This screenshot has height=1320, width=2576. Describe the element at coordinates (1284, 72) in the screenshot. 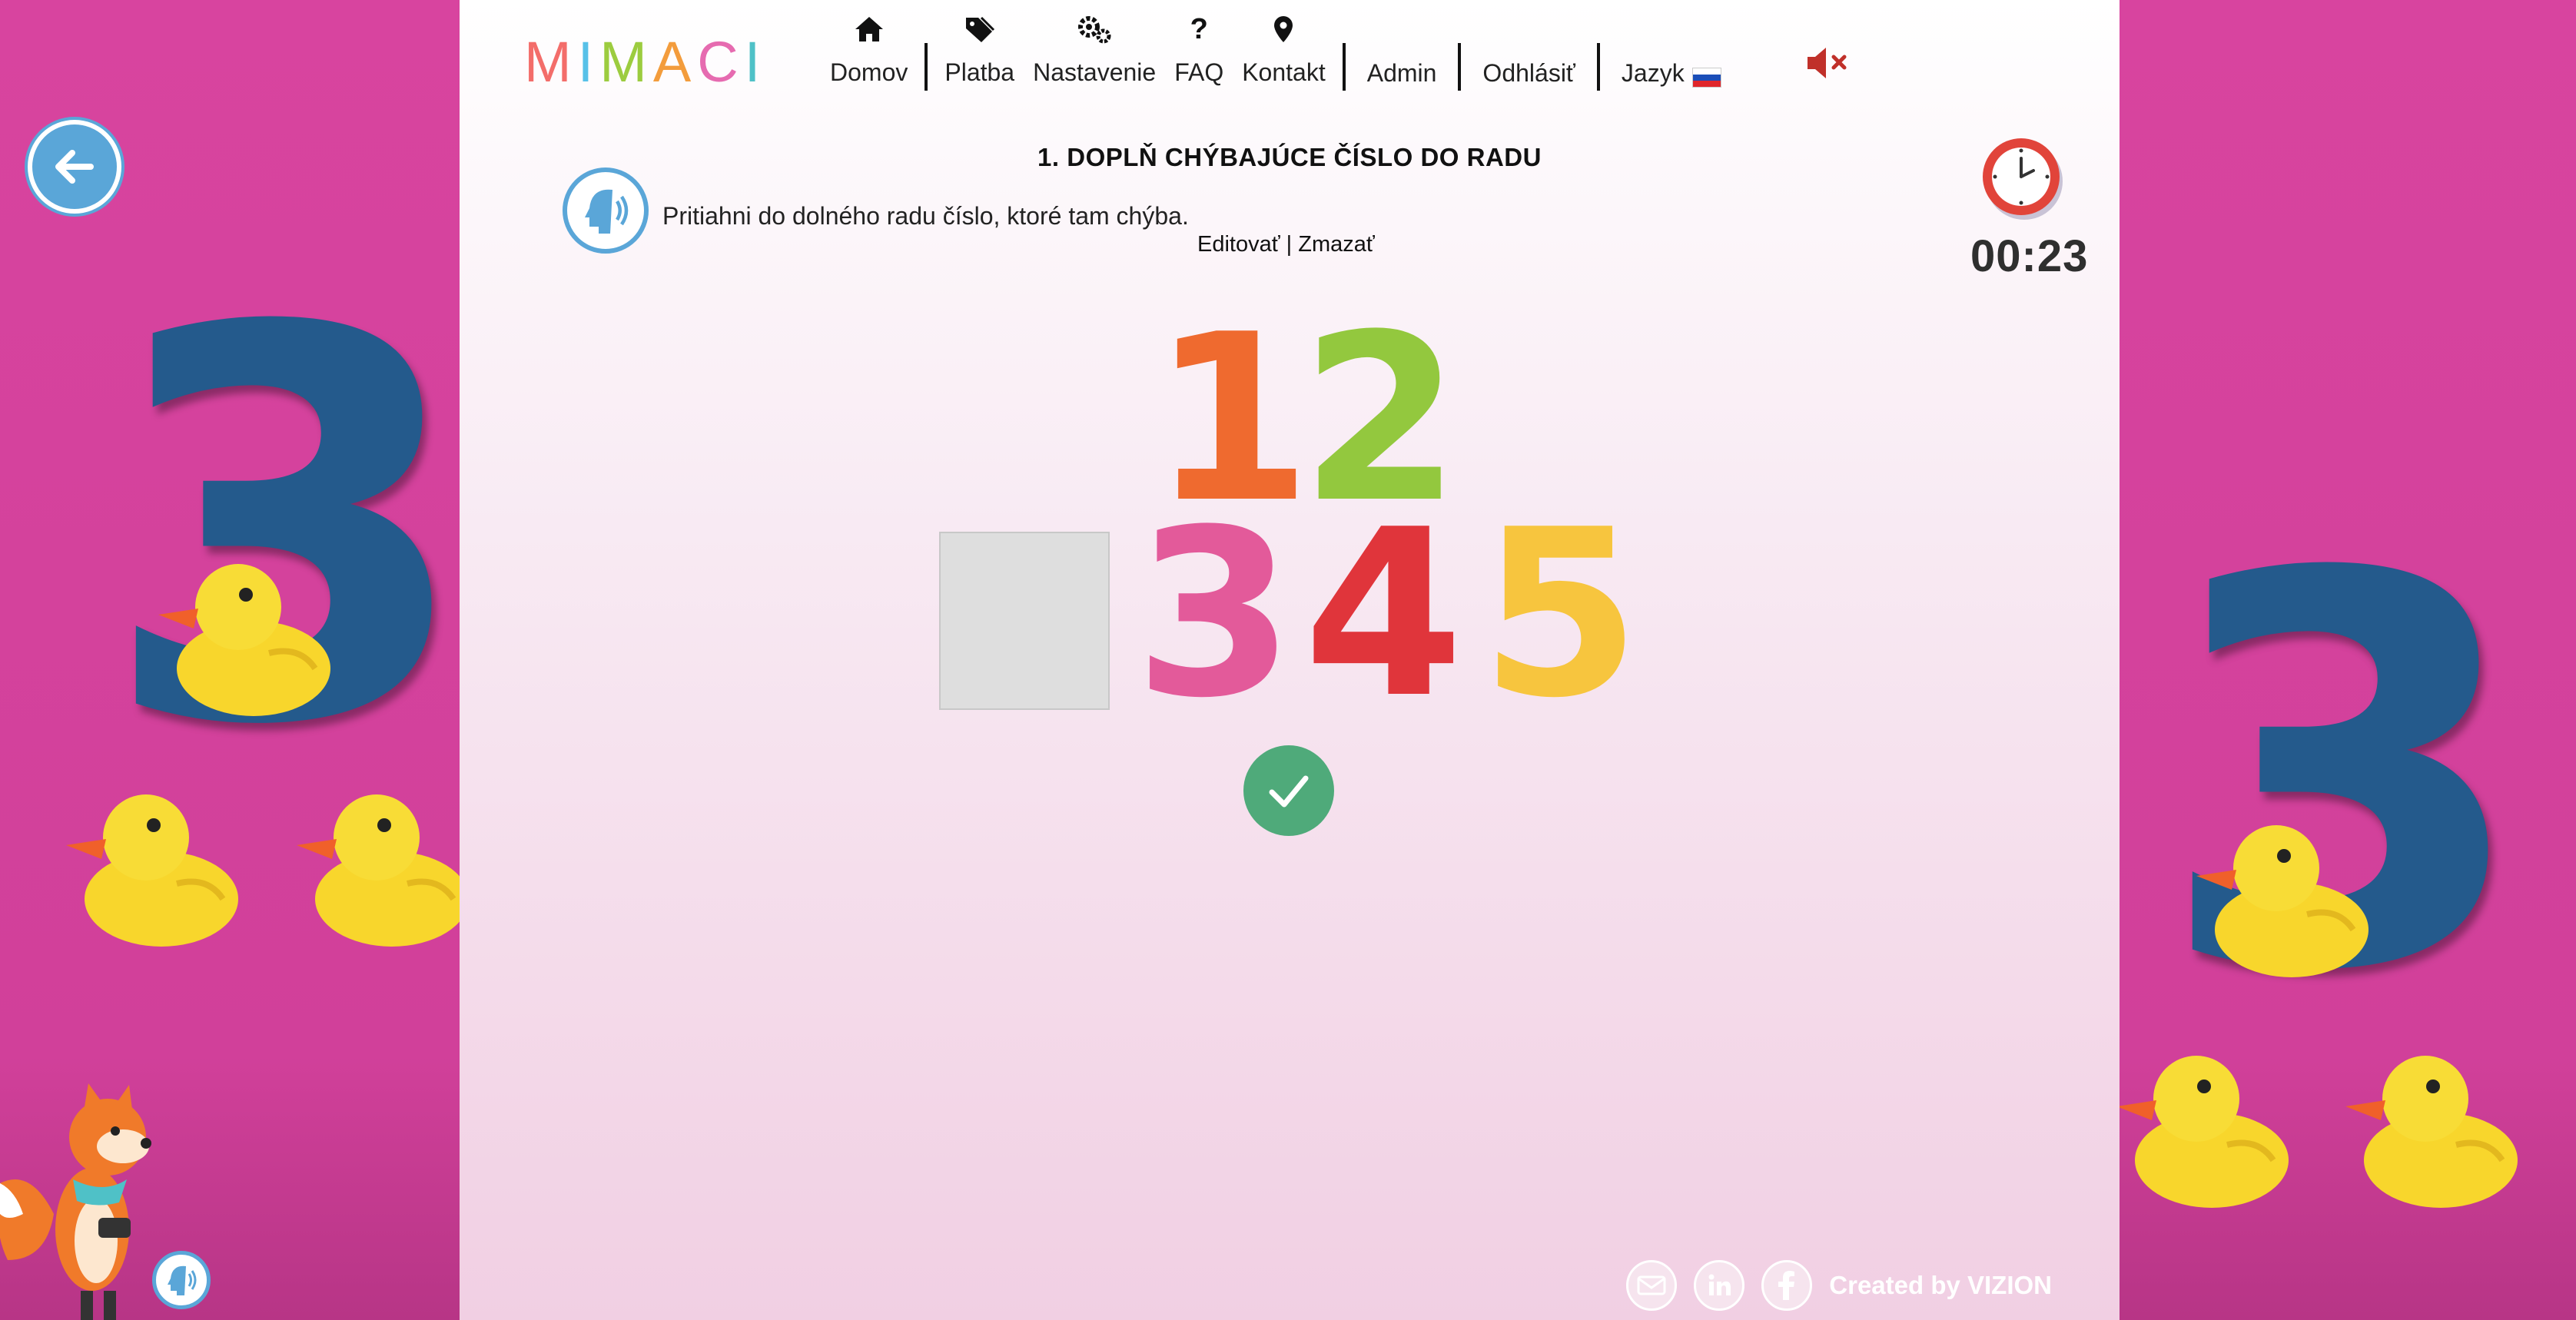

I see `nav-contact-label: Kontakt` at that location.